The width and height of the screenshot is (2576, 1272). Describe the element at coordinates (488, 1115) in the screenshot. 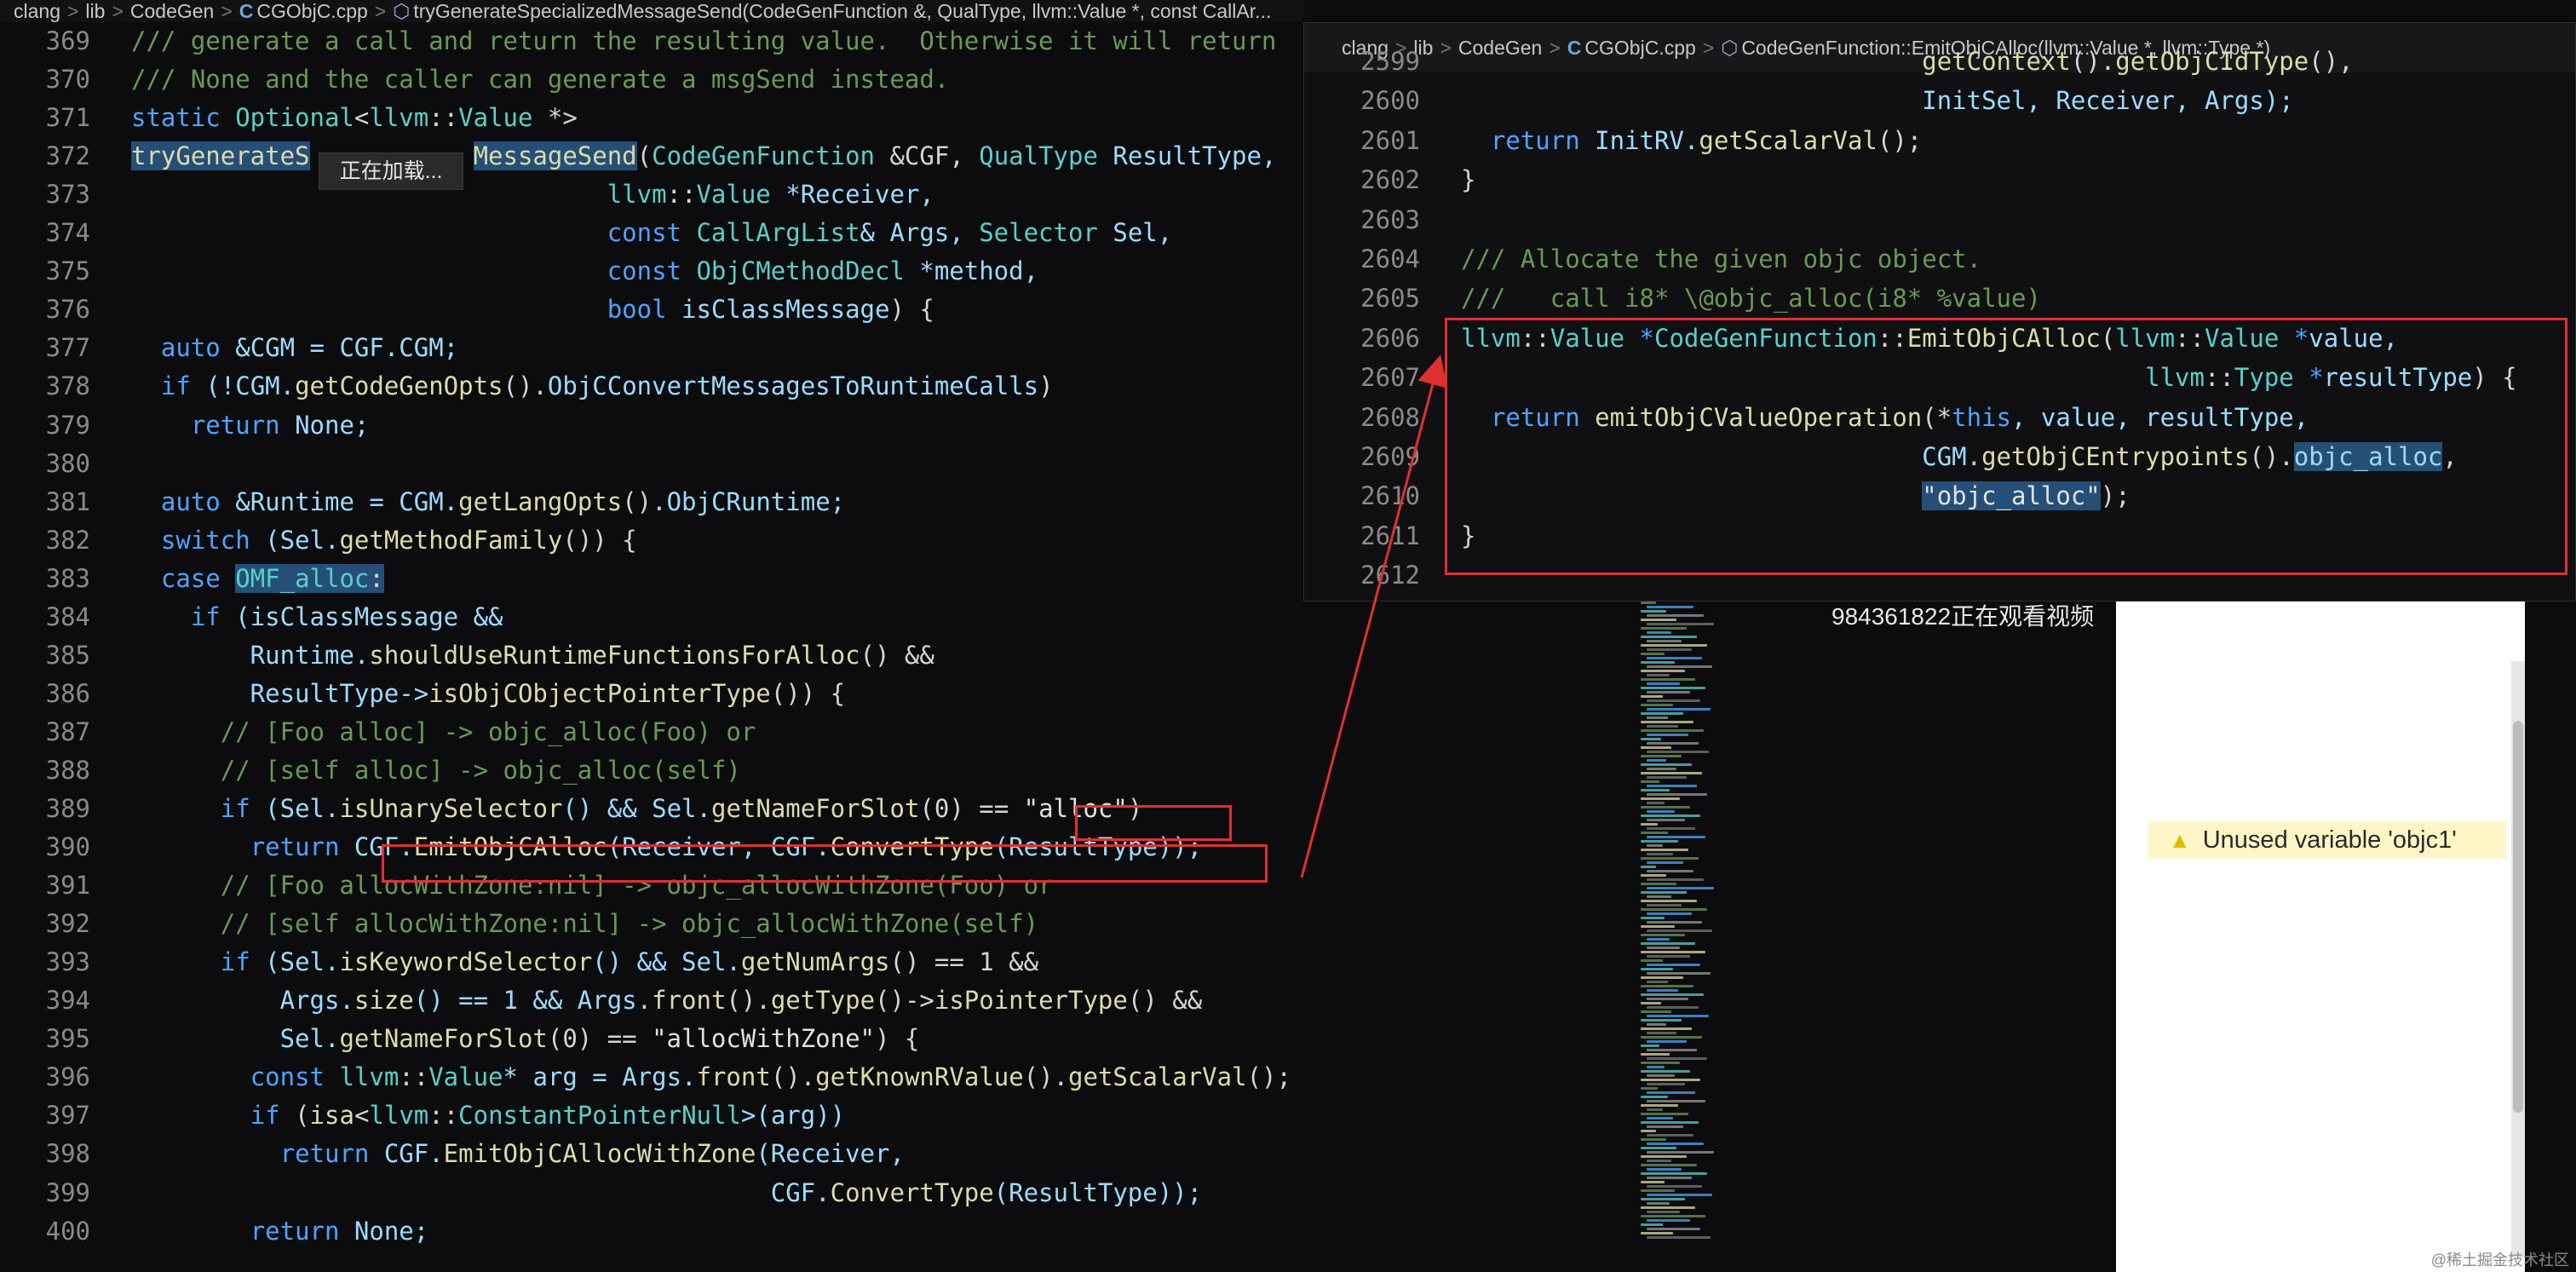

I see `code-text: if (isa<llvm::ConstantPointerNull>(arg))` at that location.